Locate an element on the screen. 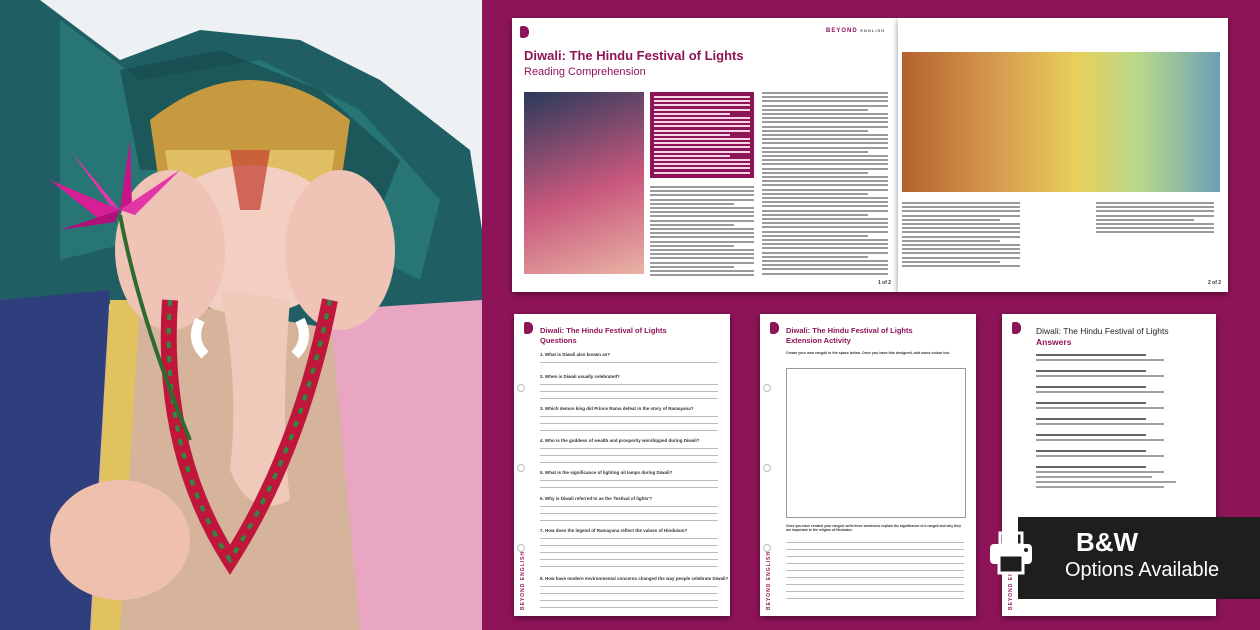 The image size is (1260, 630). brand-name: BEYOND ENGLISH is located at coordinates (855, 31).